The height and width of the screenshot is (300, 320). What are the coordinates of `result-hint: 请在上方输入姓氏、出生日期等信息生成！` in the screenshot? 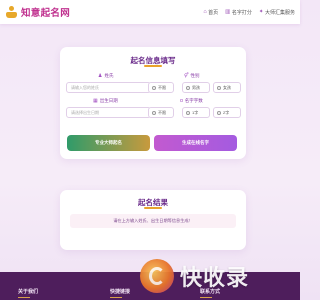 It's located at (153, 221).